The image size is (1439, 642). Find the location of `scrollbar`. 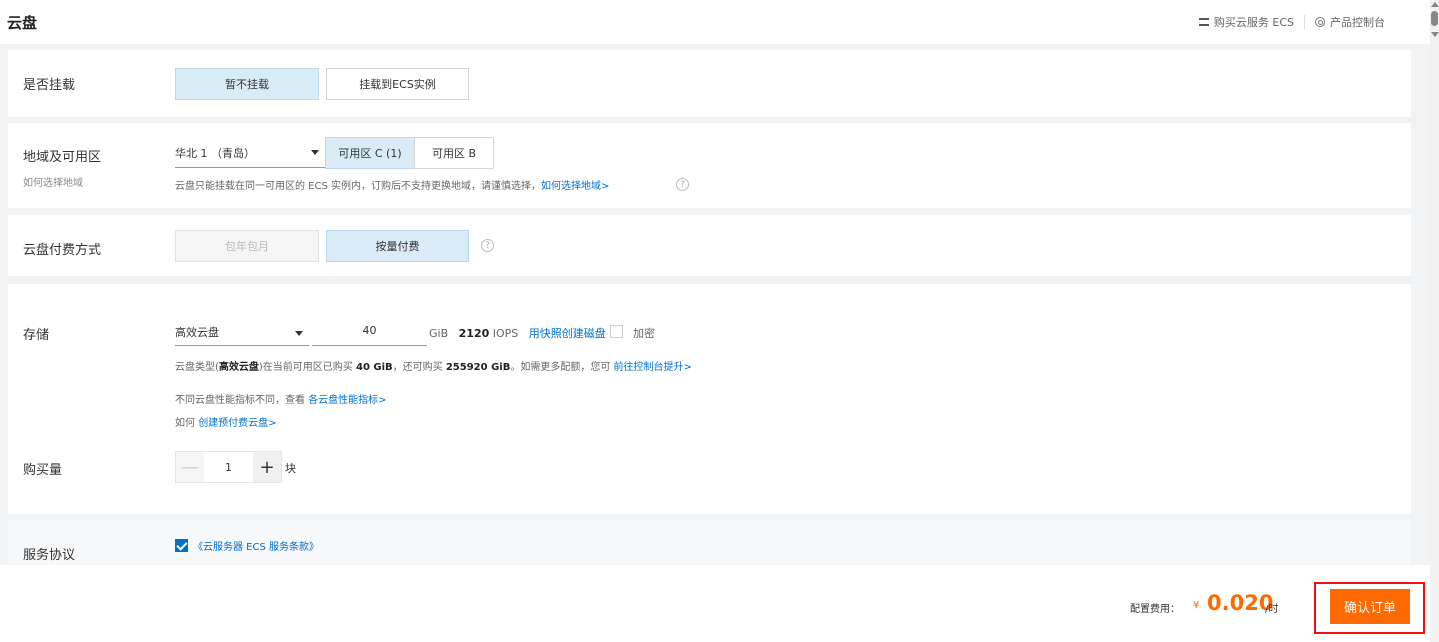

scrollbar is located at coordinates (1434, 321).